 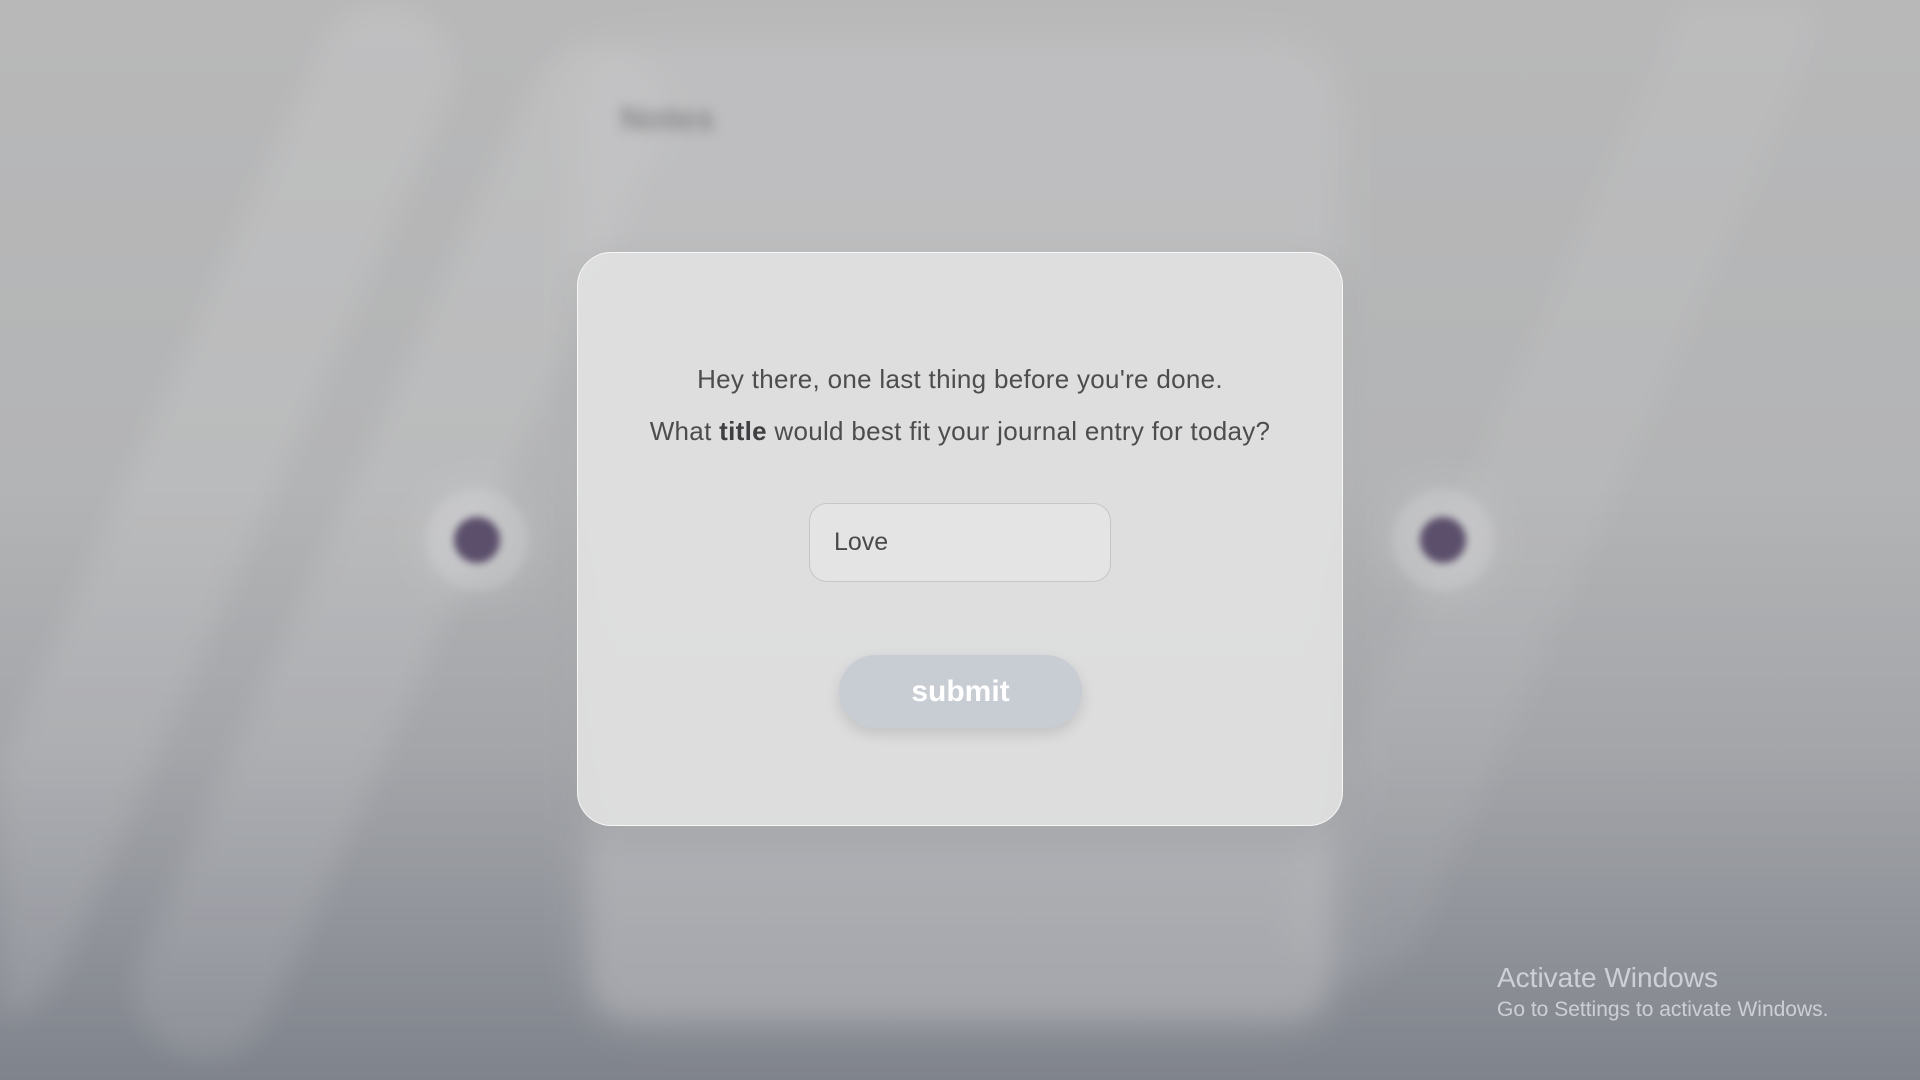 What do you see at coordinates (960, 691) in the screenshot?
I see `submit-button: submit` at bounding box center [960, 691].